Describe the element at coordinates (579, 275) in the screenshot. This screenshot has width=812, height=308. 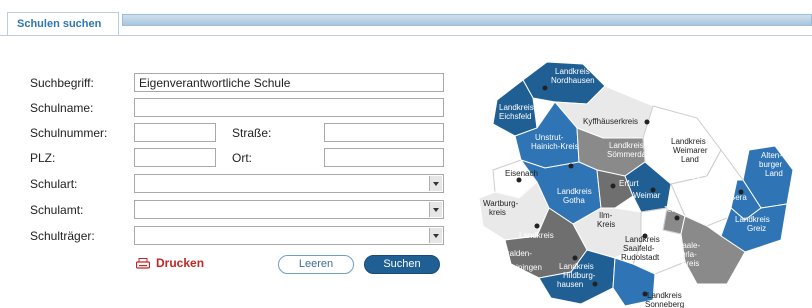
I see `map-label-hildburghausen-2: Hildburg-` at that location.